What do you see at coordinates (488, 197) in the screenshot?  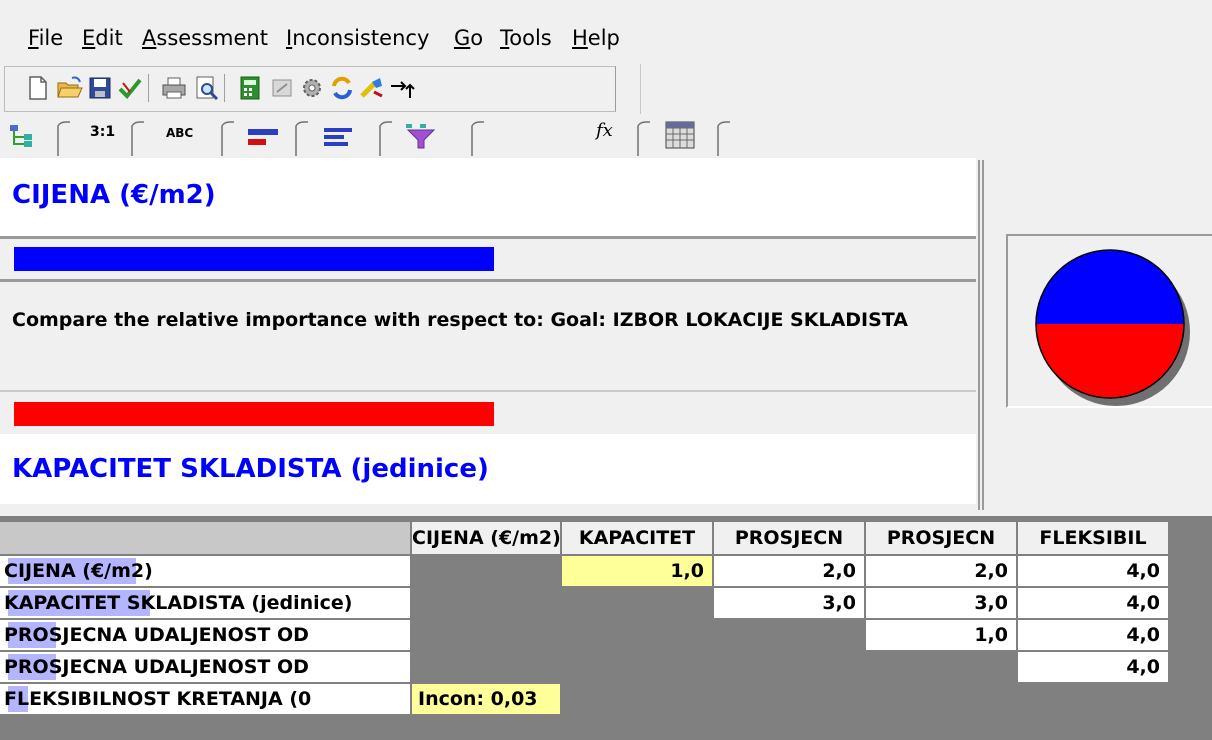 I see `top-element-panel: CIJENA (€/m2)` at bounding box center [488, 197].